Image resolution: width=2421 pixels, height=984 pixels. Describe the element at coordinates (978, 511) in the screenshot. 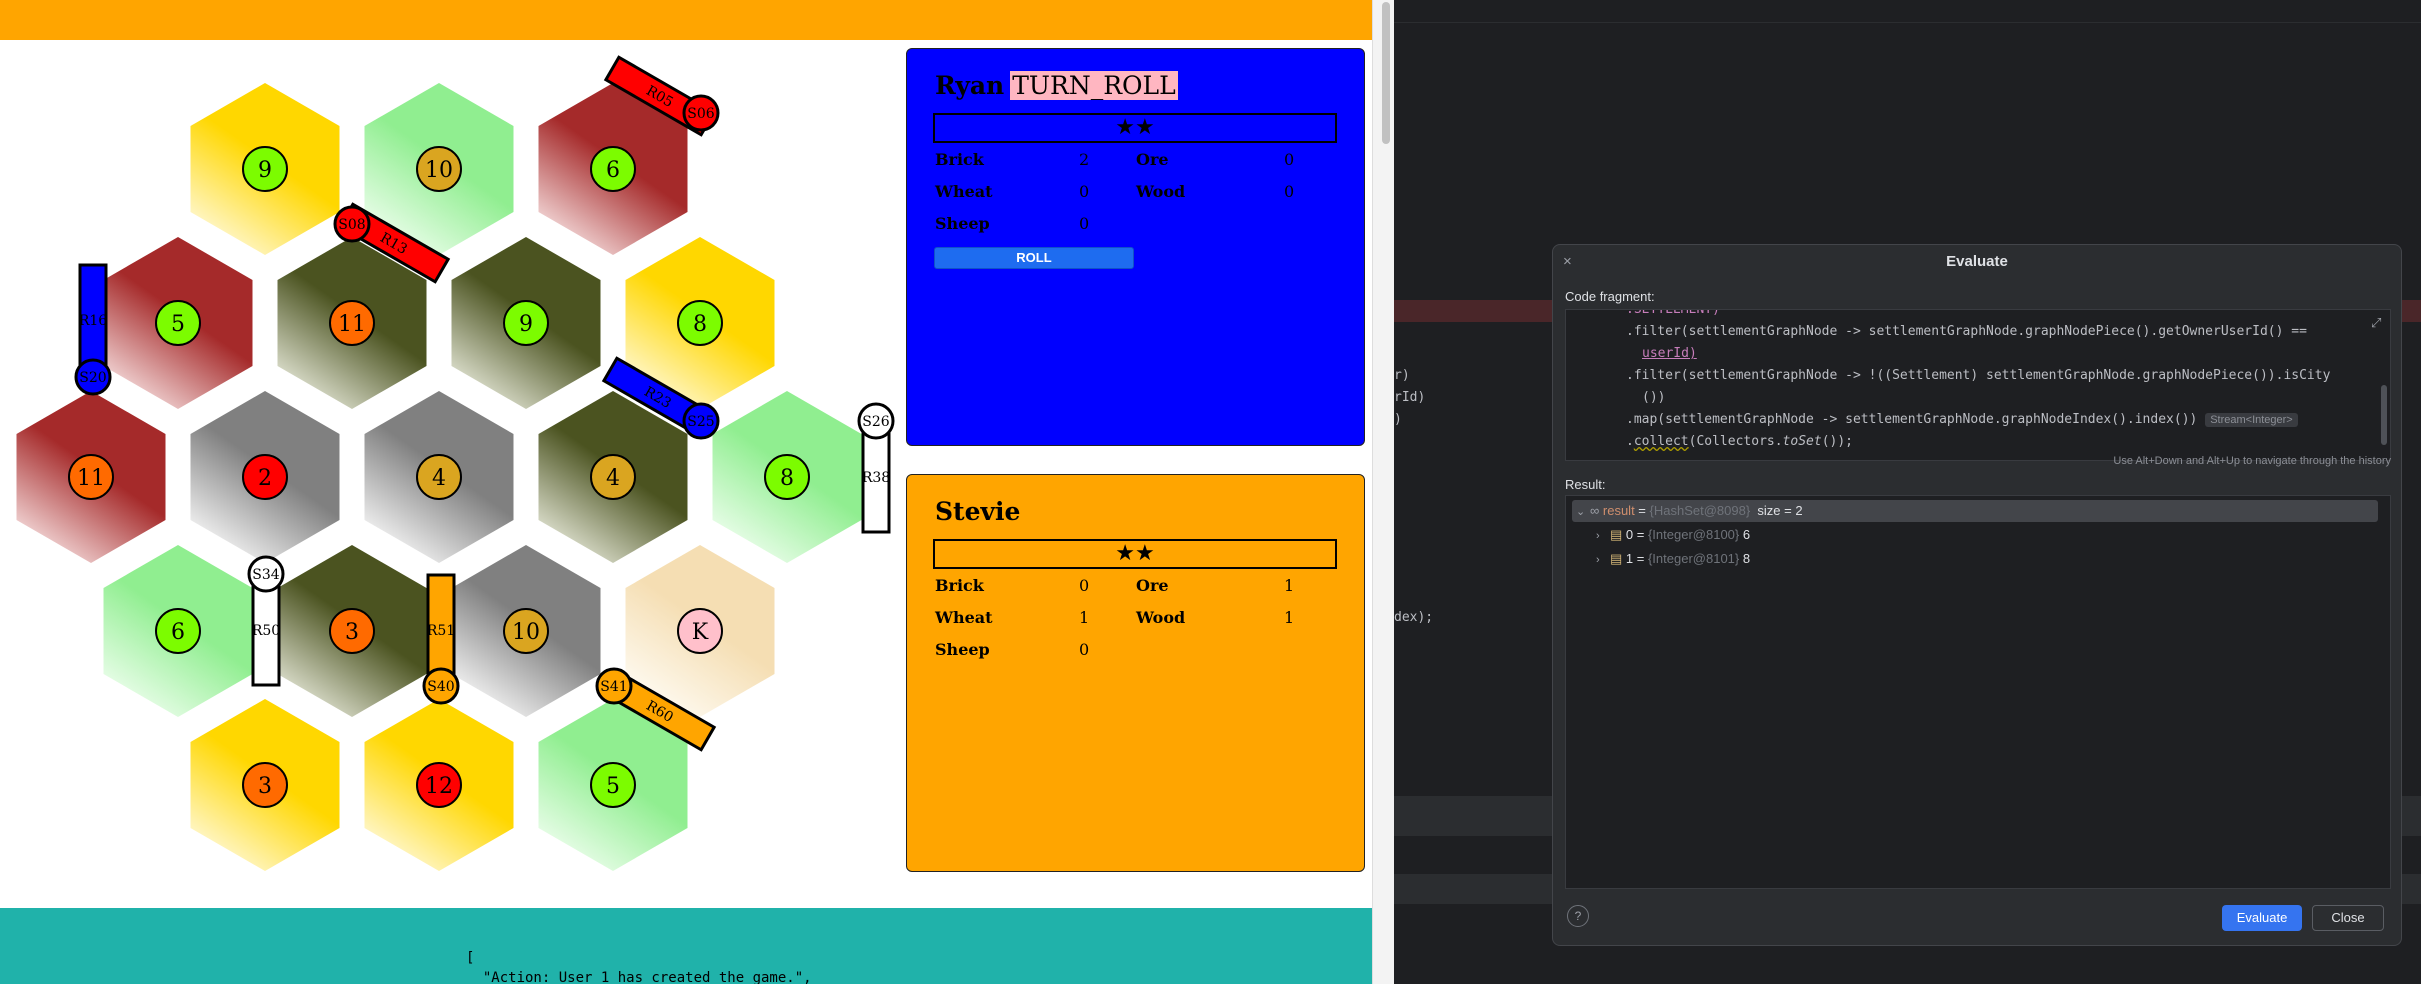

I see `player-name: Stevie` at that location.